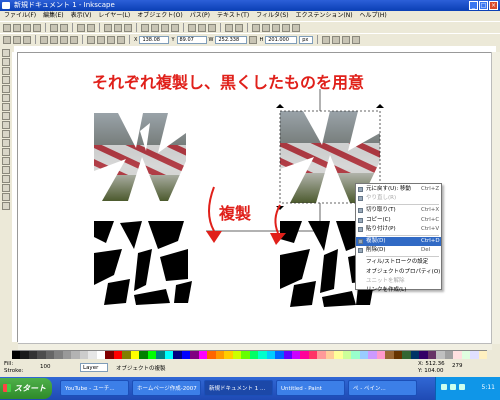 The width and height of the screenshot is (500, 400). I want to click on zoom-drawing-icon, so click(155, 27).